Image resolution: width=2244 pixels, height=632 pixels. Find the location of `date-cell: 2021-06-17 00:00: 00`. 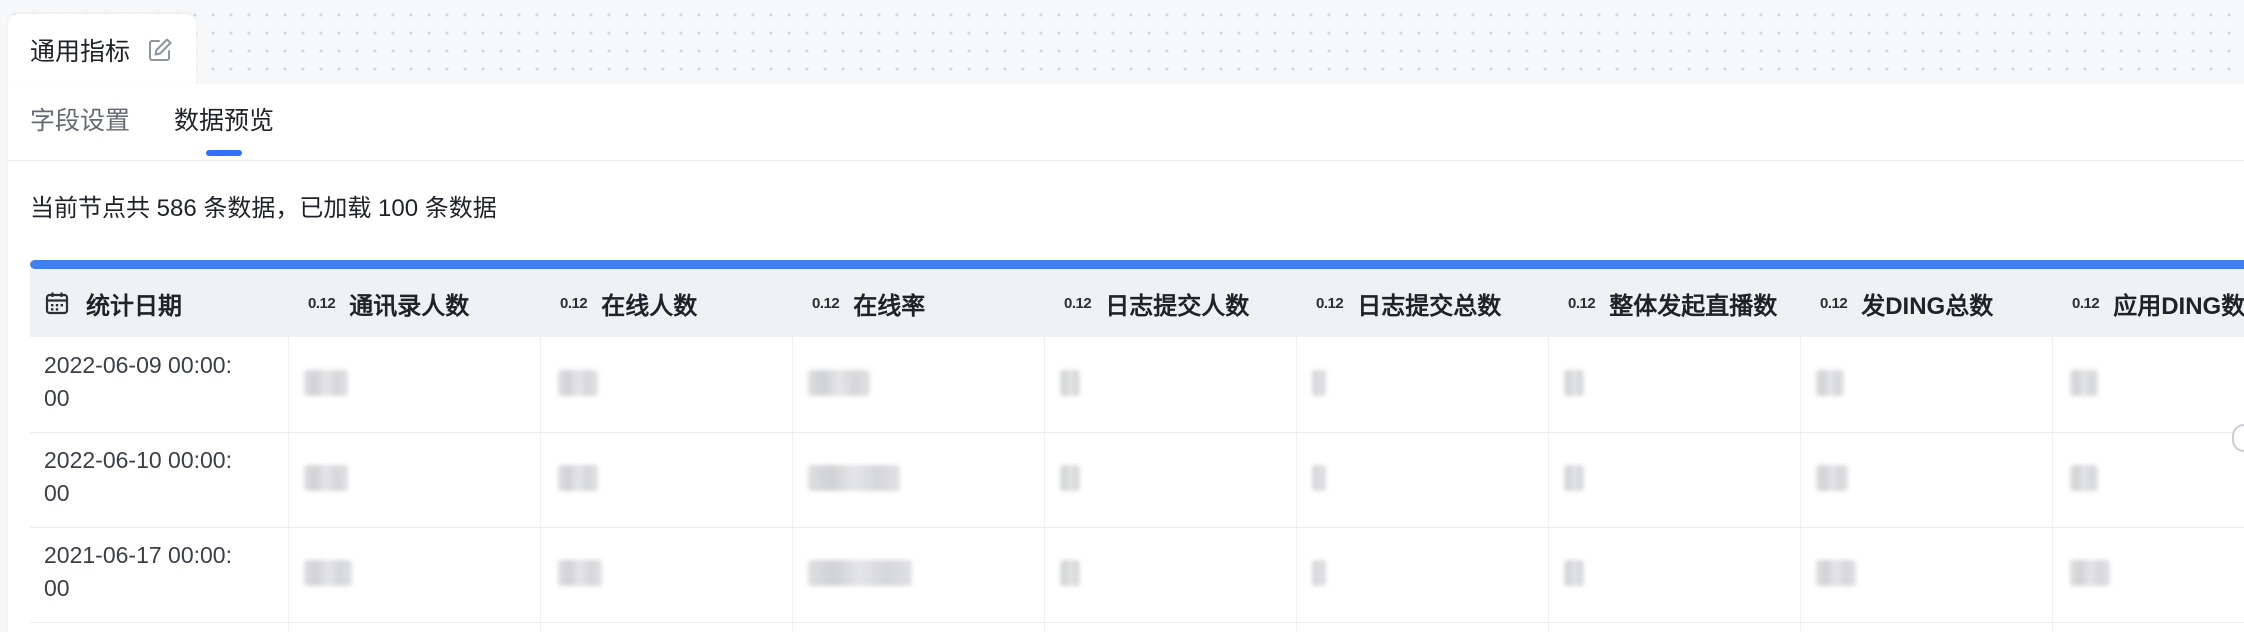

date-cell: 2021-06-17 00:00: 00 is located at coordinates (164, 572).